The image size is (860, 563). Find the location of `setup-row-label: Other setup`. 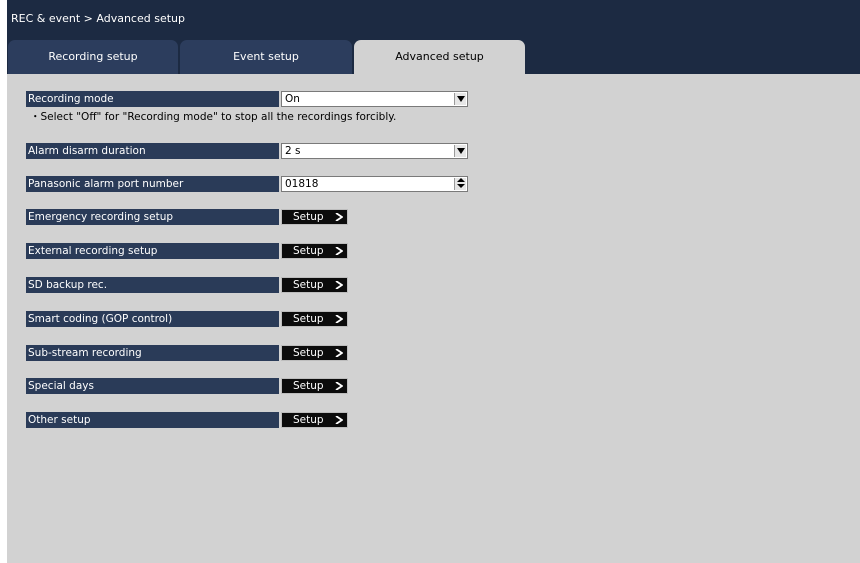

setup-row-label: Other setup is located at coordinates (152, 420).